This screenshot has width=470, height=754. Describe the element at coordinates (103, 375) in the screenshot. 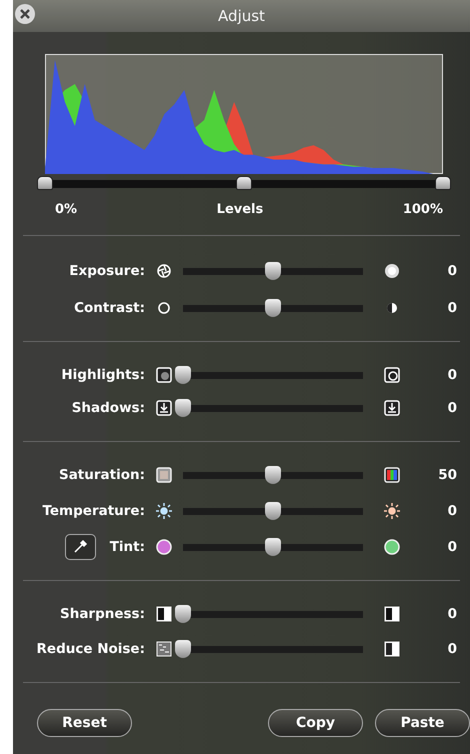

I see `slider-label: Highlights:` at that location.